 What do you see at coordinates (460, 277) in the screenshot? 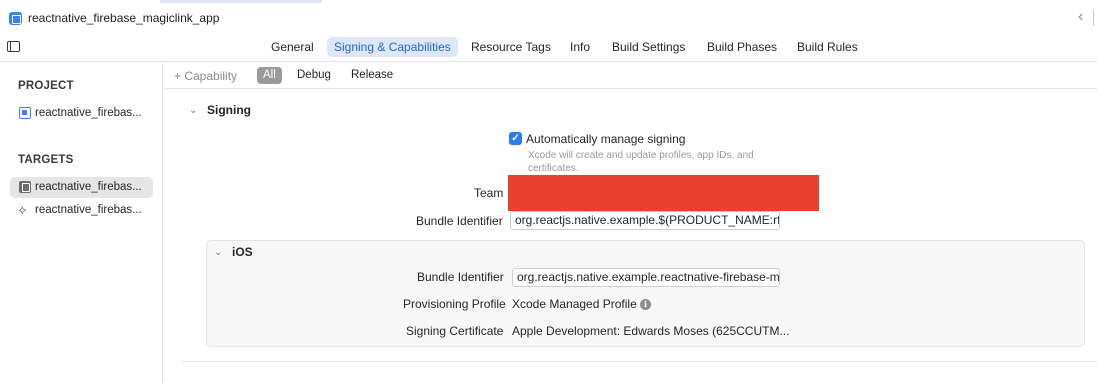
I see `ios-bundle-identifier-label: Bundle Identifier` at bounding box center [460, 277].